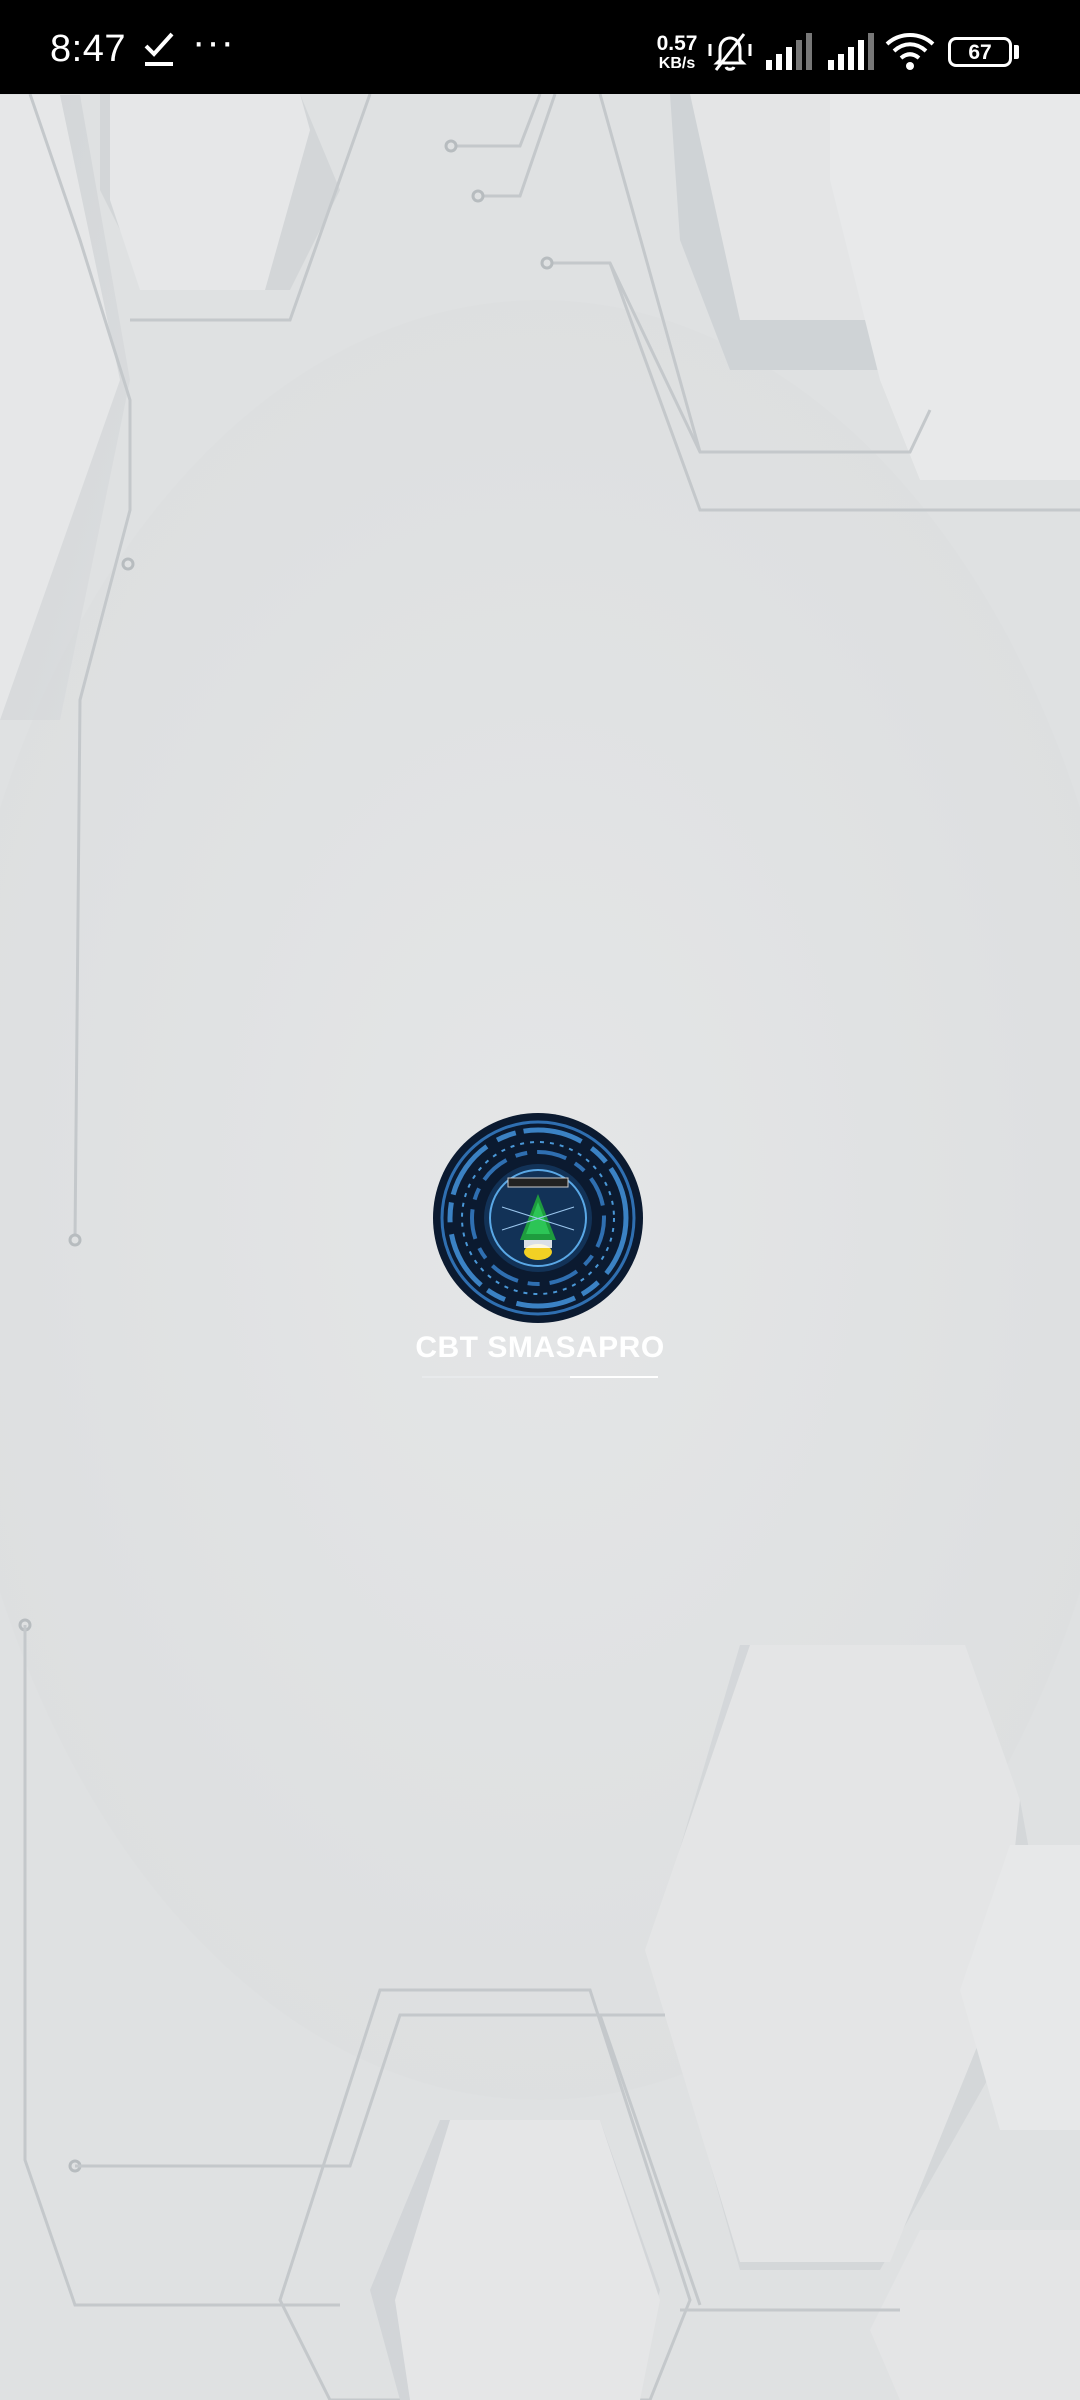 The height and width of the screenshot is (2400, 1080). Describe the element at coordinates (213, 42) in the screenshot. I see `more-notifications-icon: ···` at that location.